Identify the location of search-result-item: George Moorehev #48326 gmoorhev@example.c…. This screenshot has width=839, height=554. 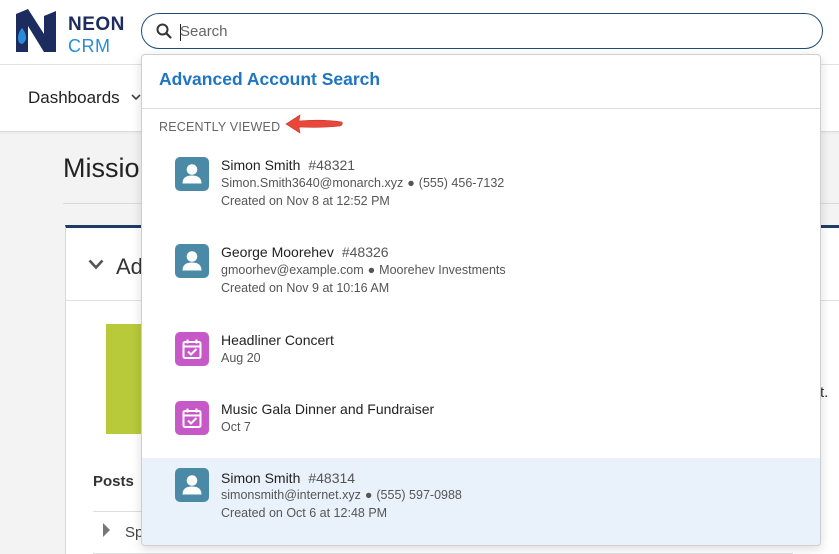
(481, 270).